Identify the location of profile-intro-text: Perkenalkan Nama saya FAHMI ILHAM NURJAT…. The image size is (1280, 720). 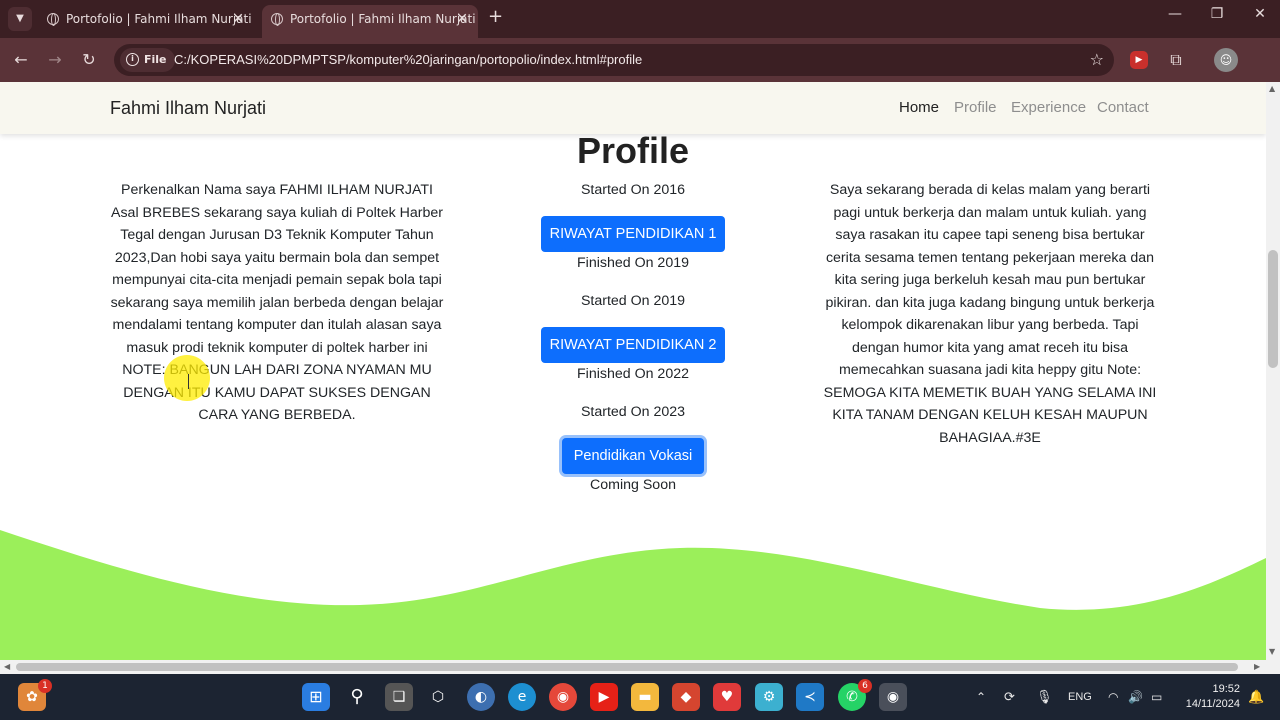
(277, 302).